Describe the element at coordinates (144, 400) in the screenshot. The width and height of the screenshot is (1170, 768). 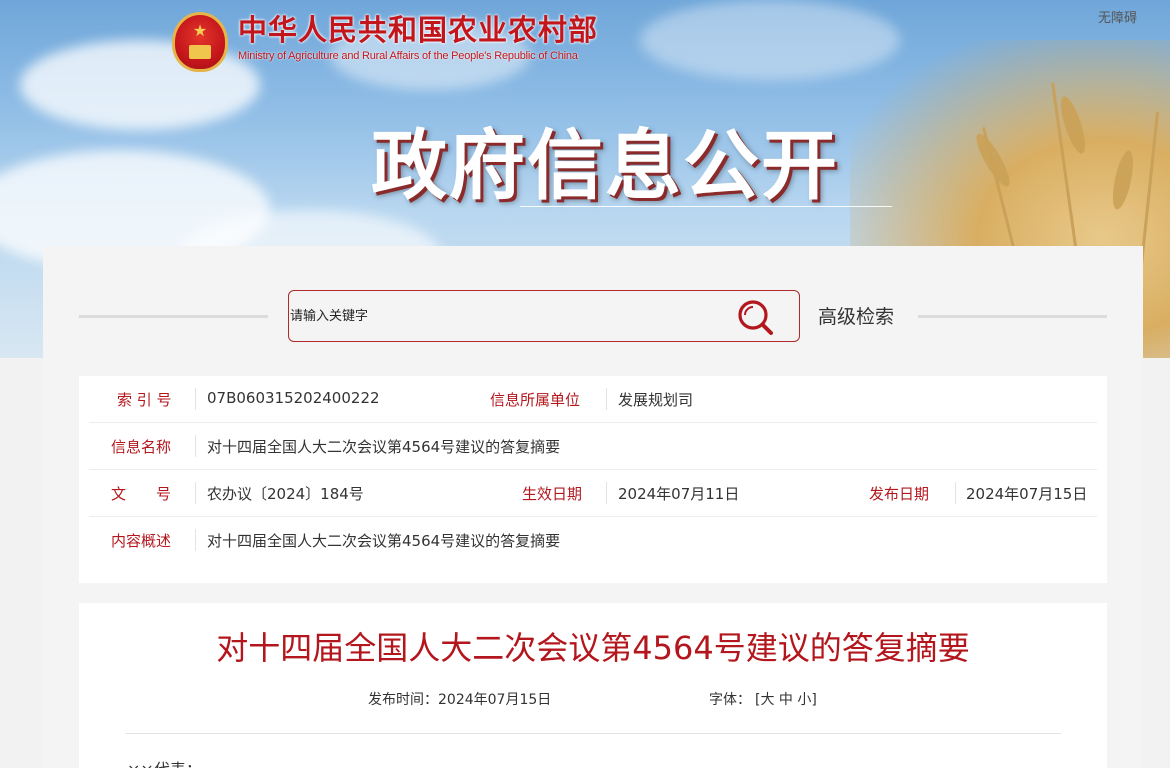
I see `index-label: 索 引 号` at that location.